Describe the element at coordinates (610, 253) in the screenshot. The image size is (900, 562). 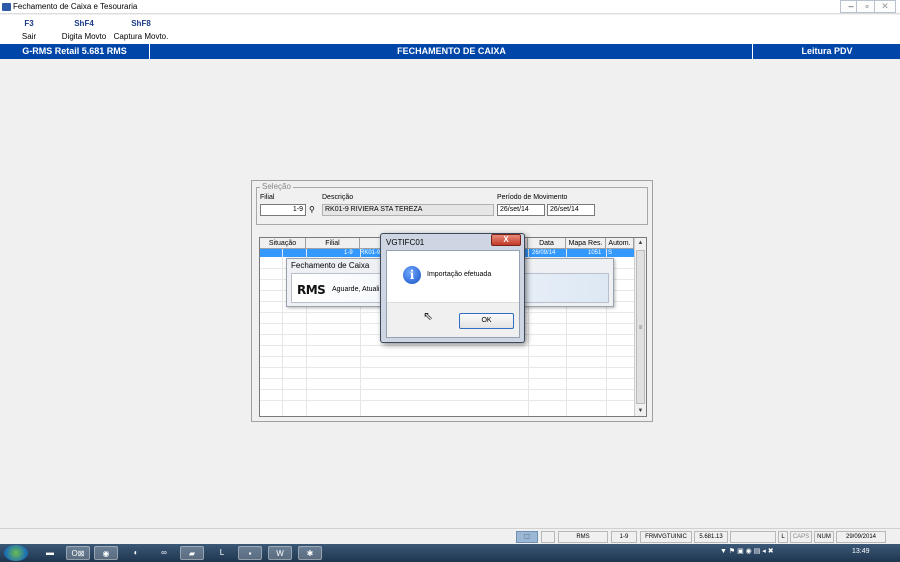
I see `cell-autom: S` at that location.